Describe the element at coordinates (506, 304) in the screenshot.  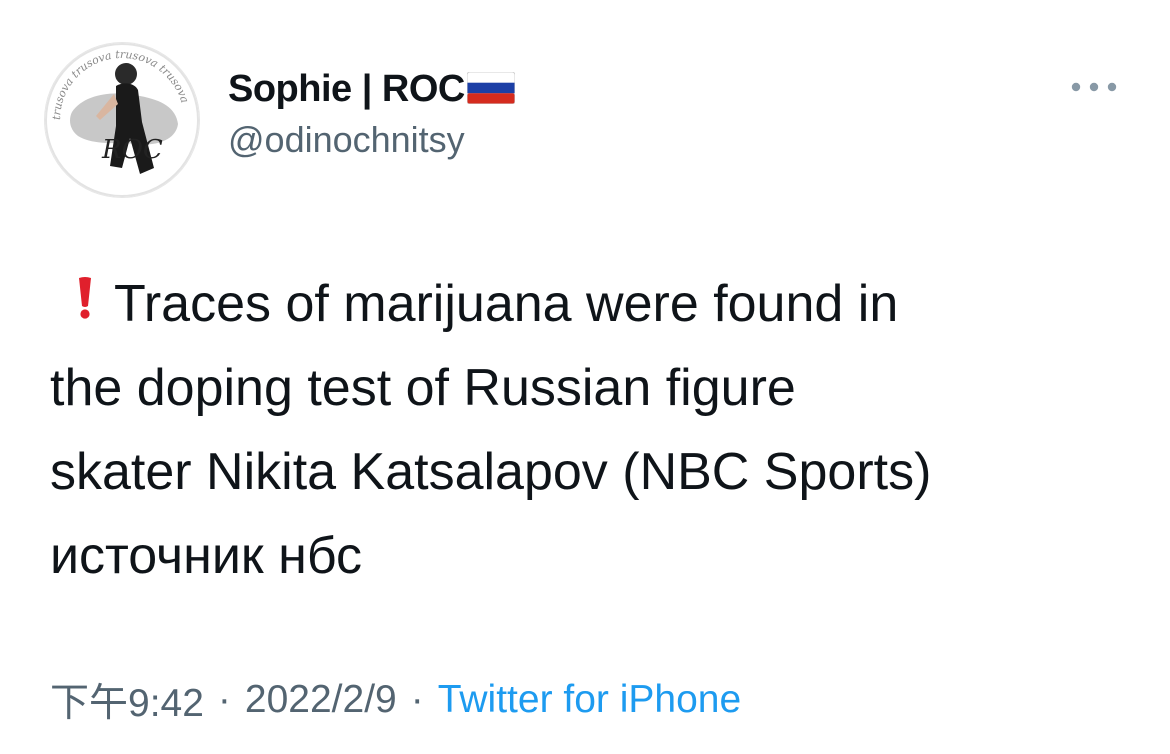
I see `tweet-line-text: Traces of marijuana were found in` at that location.